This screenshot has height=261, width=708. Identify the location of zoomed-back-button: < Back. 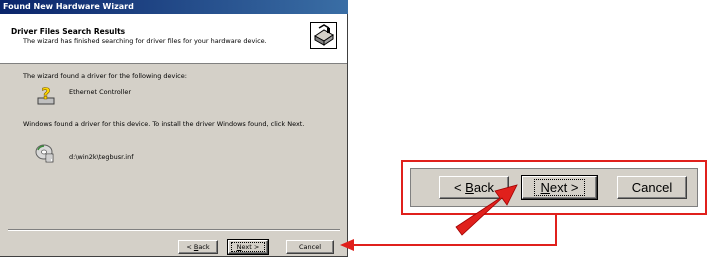
(474, 187).